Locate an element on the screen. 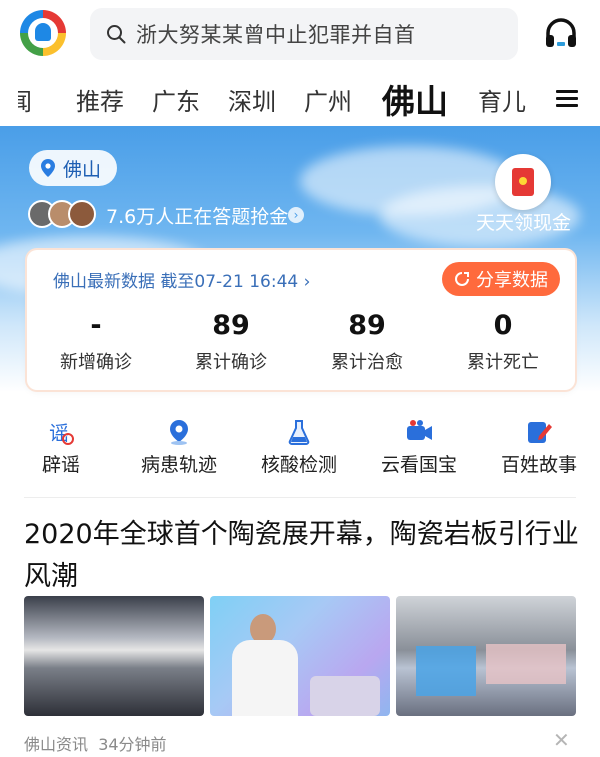 This screenshot has height=757, width=600. location-chip: 佛山 is located at coordinates (73, 168).